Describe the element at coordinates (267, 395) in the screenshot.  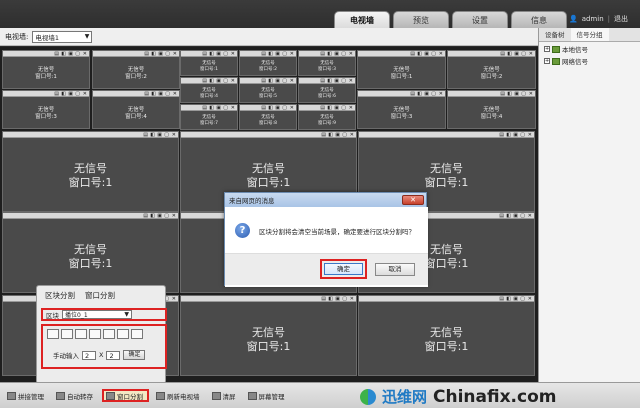
I see `screen-manage-button: 屏幕管理` at that location.